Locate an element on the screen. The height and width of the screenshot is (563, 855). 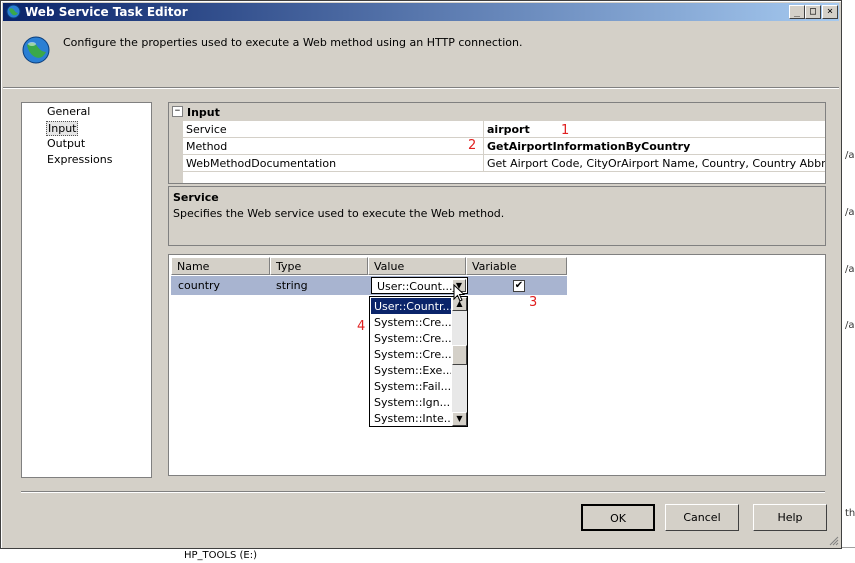
nav-item-output: Output is located at coordinates (66, 144).